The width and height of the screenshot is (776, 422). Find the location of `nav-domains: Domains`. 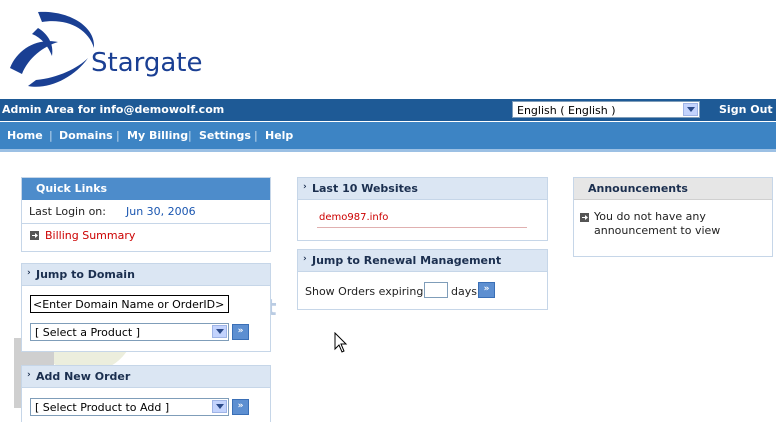

nav-domains: Domains is located at coordinates (86, 135).